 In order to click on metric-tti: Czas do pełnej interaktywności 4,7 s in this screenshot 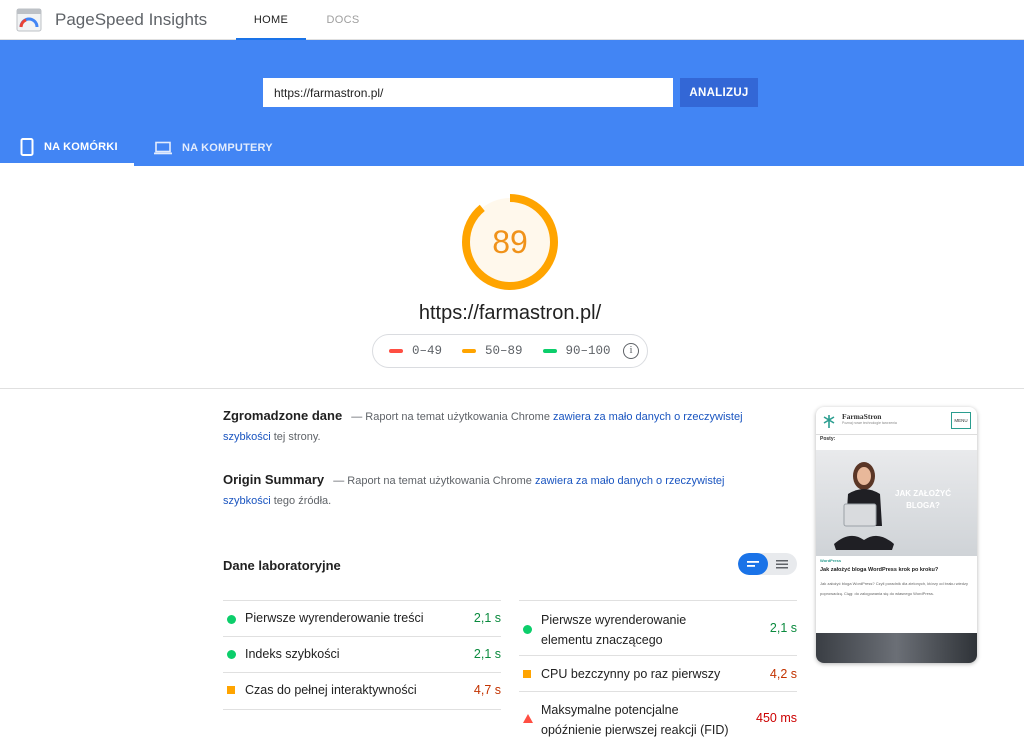, I will do `click(362, 691)`.